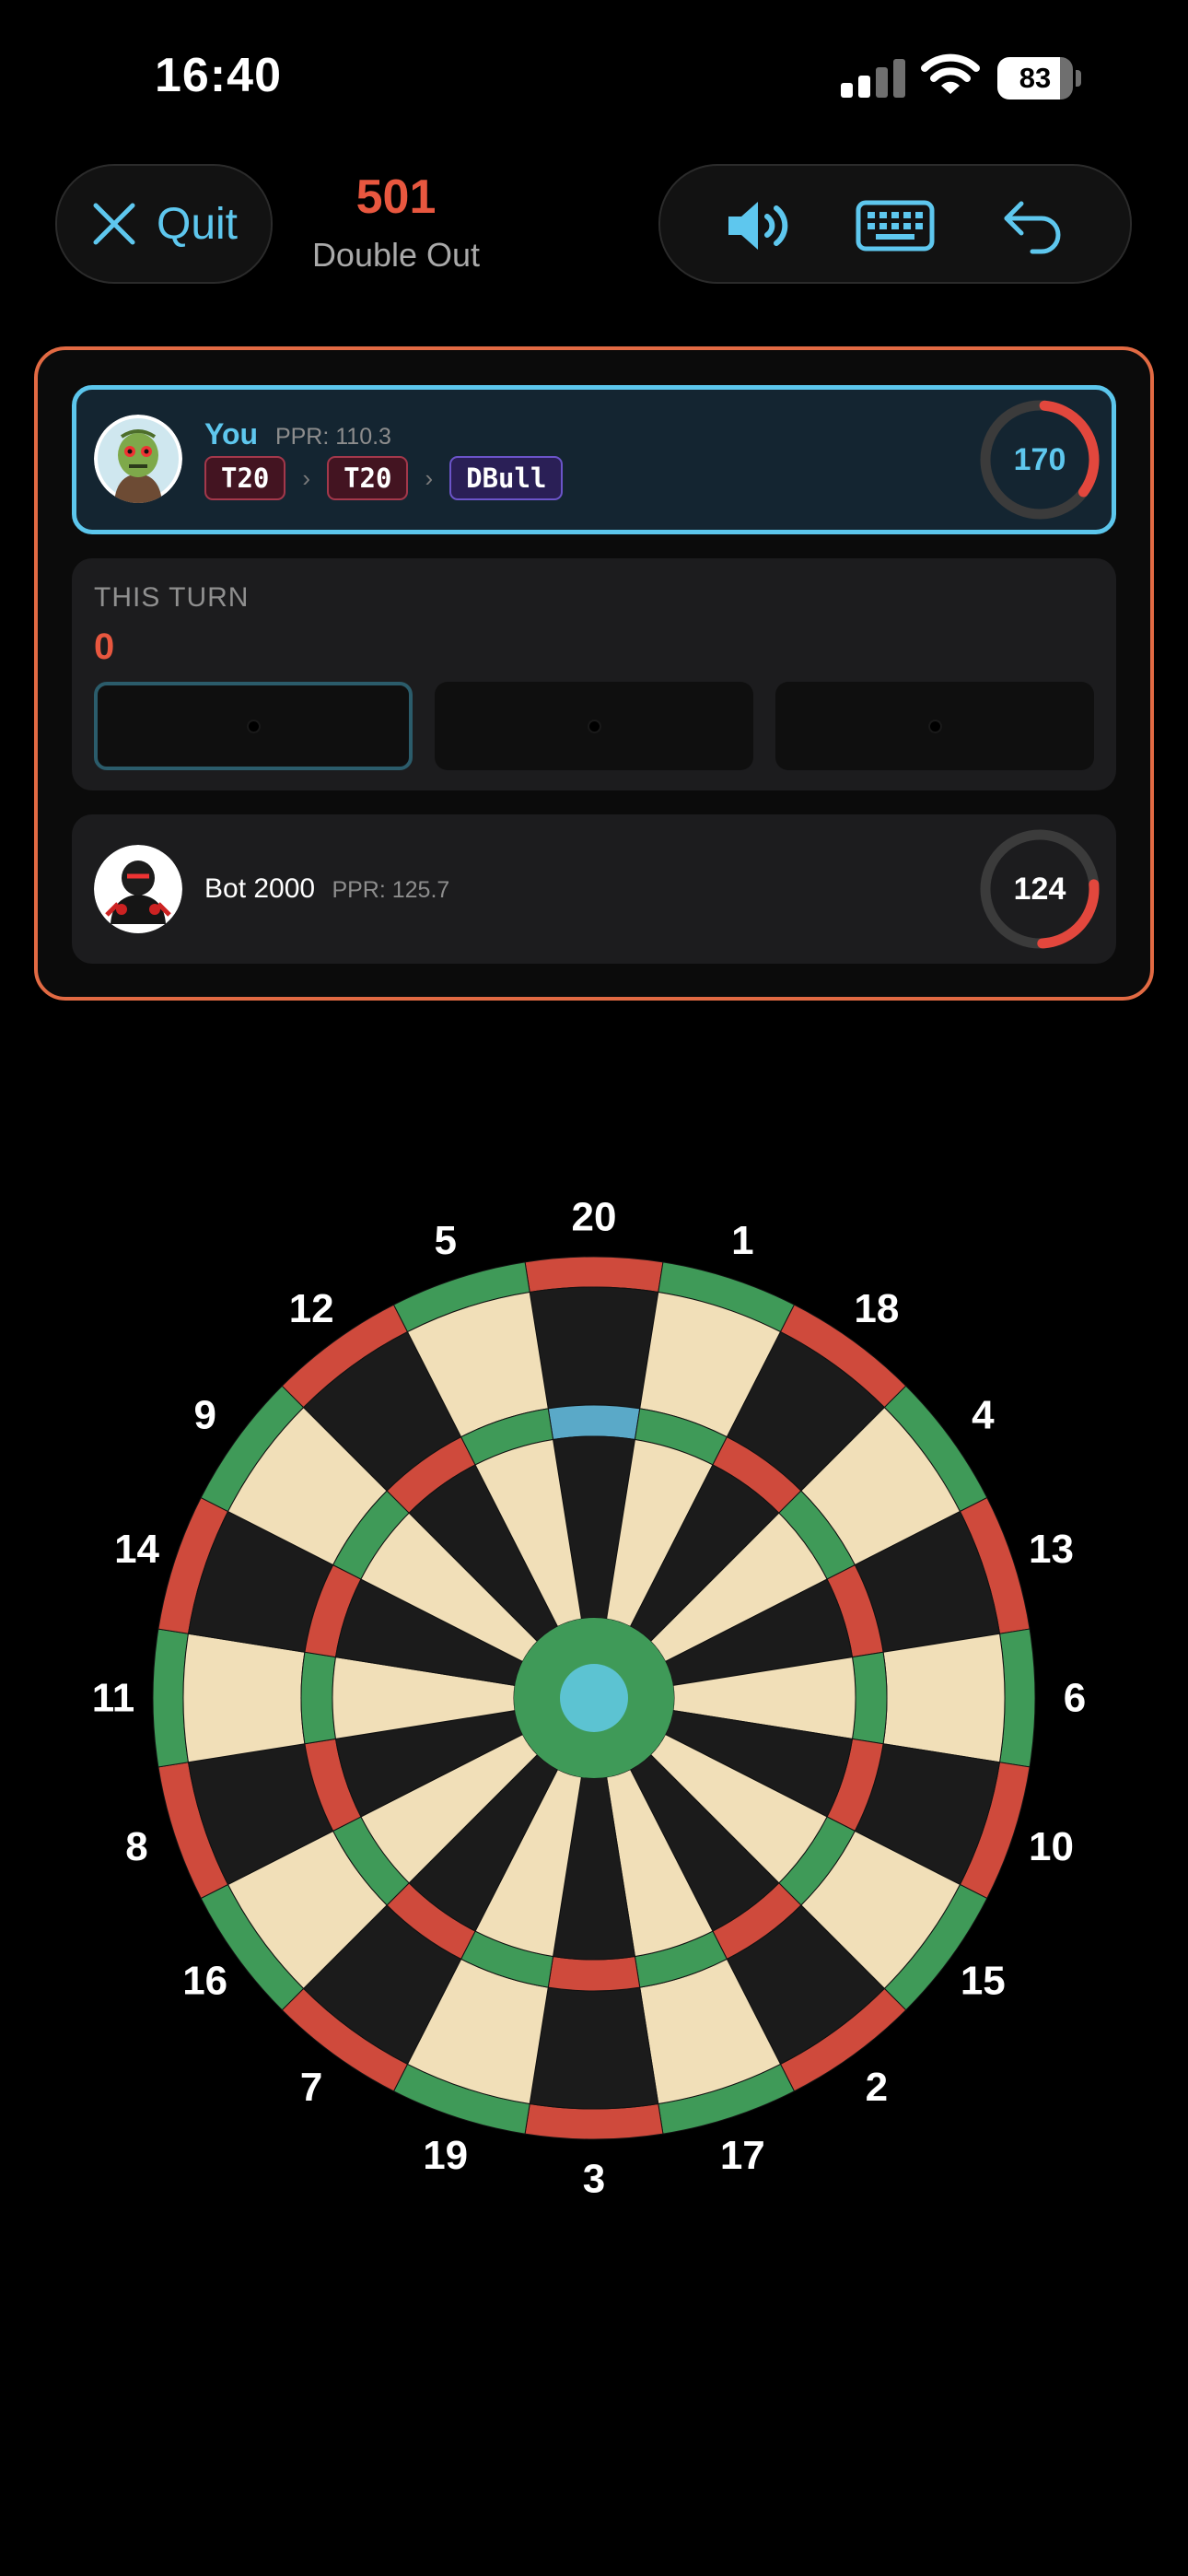 The width and height of the screenshot is (1188, 2576). I want to click on player-name-you: You PPR: 110.3, so click(297, 434).